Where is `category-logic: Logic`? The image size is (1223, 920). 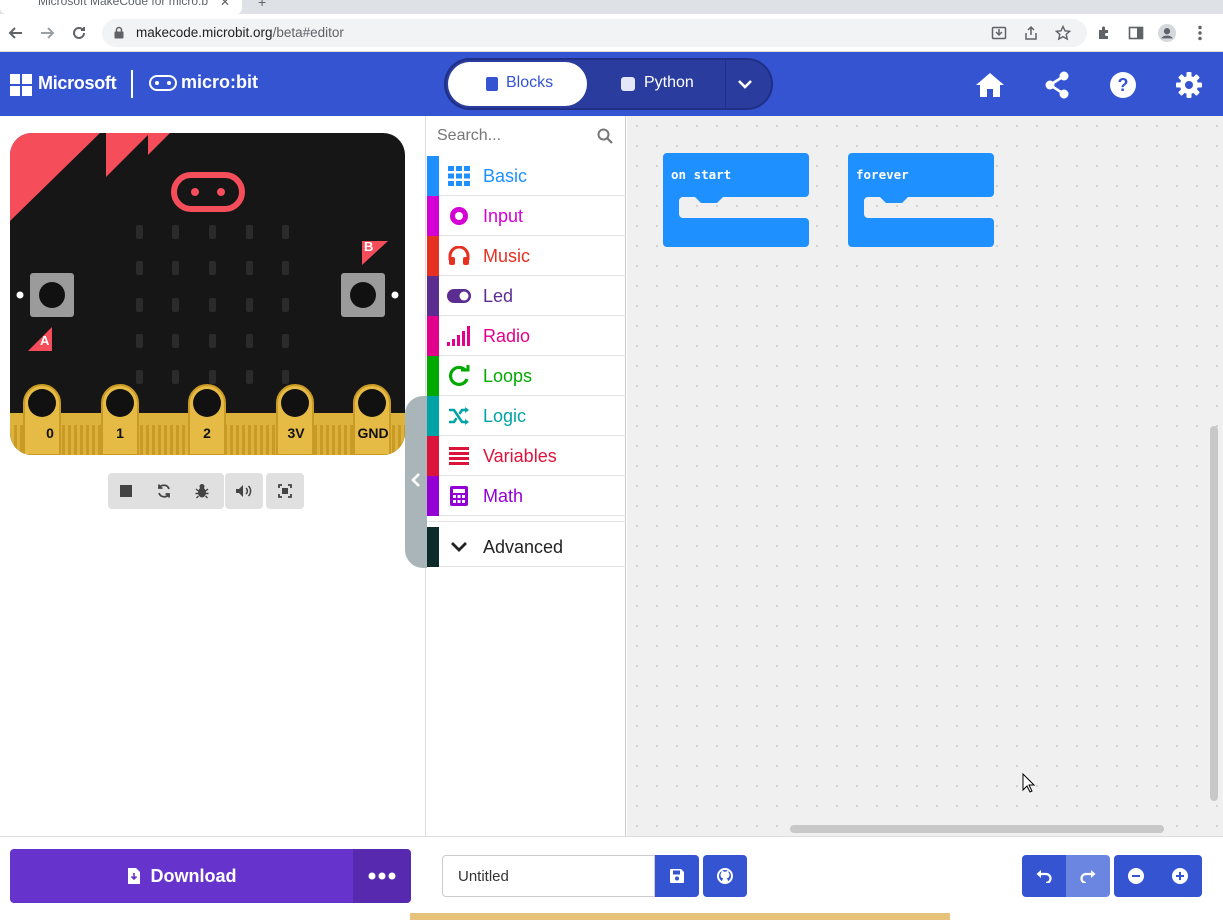
category-logic: Logic is located at coordinates (526, 416).